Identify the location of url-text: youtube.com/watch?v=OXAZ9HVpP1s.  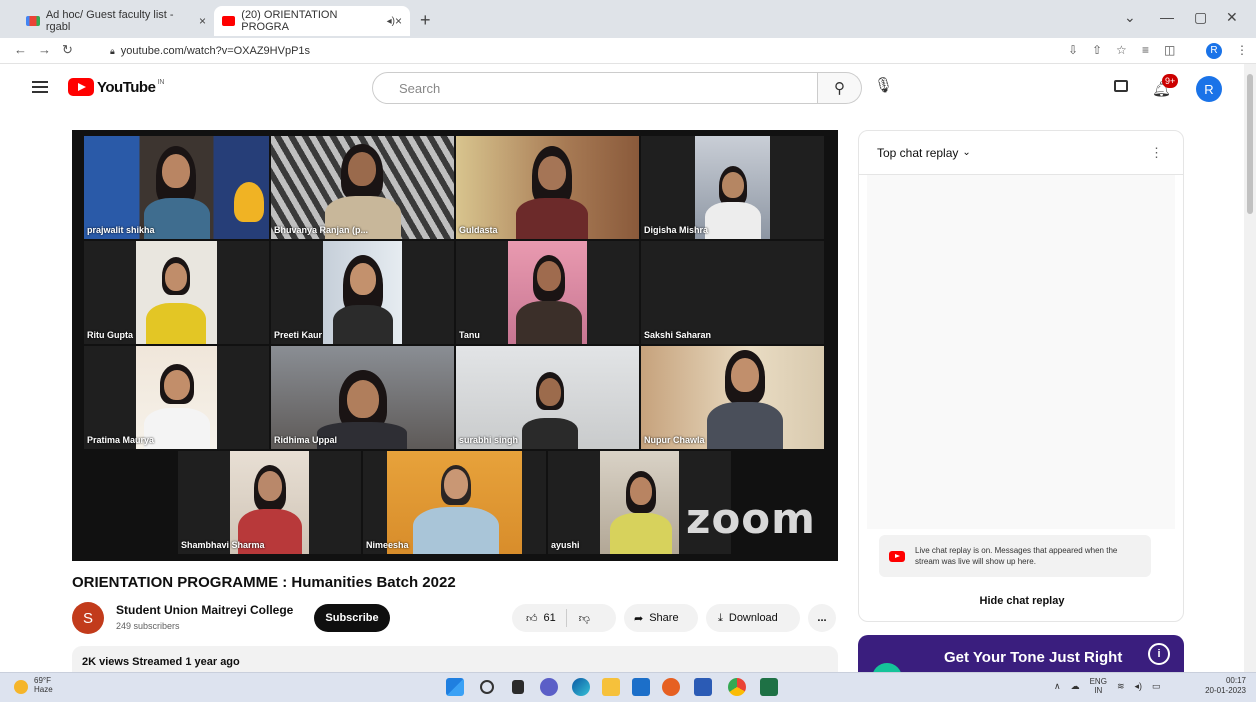
(215, 51).